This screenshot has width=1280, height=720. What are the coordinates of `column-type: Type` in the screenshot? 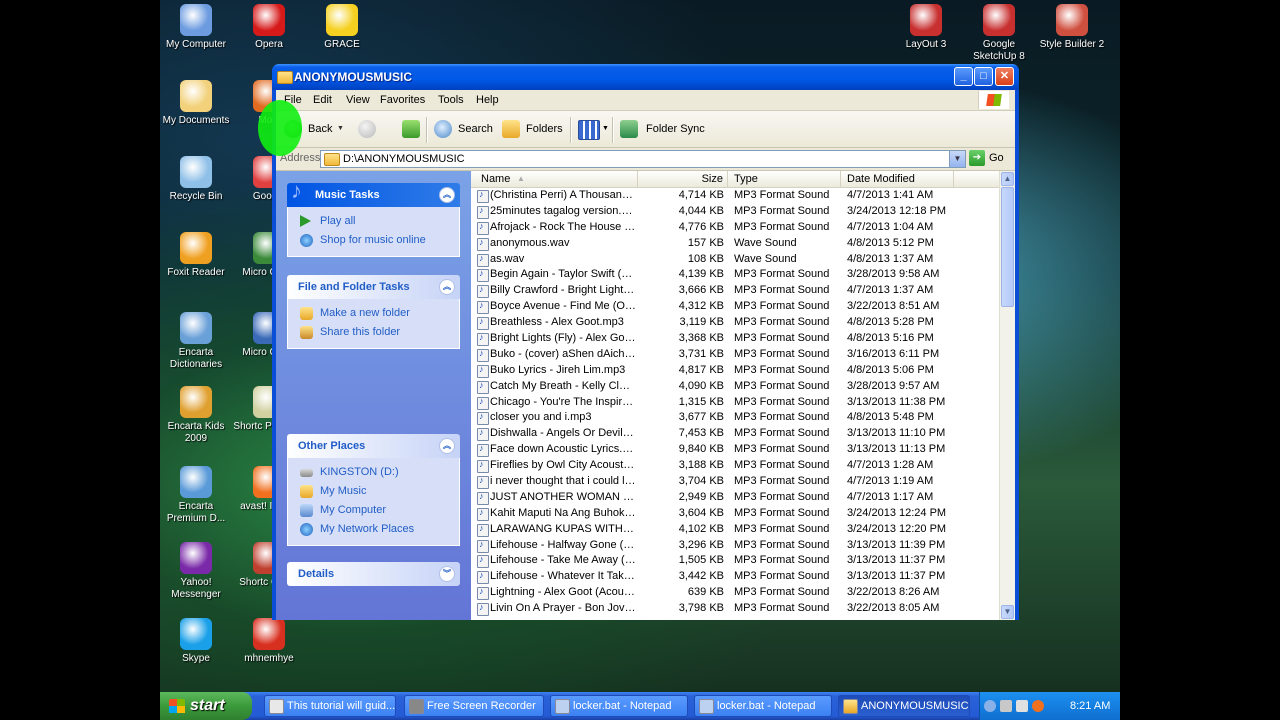 It's located at (784, 179).